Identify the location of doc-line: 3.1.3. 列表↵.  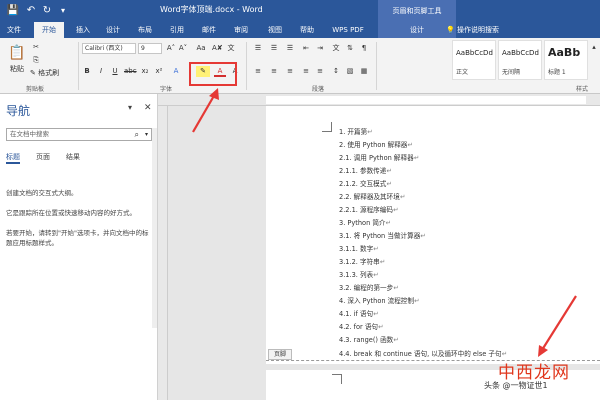
(359, 274).